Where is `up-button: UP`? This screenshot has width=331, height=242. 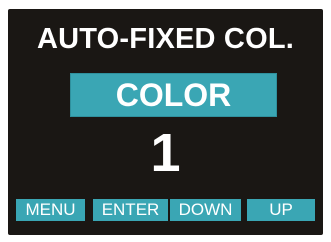
up-button: UP is located at coordinates (281, 210).